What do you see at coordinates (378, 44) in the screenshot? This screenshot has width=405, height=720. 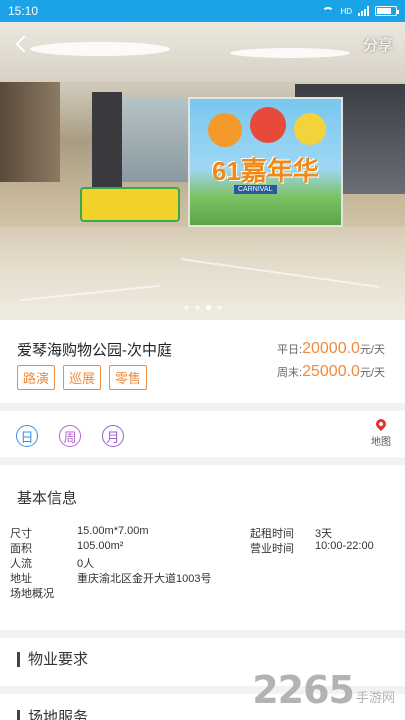 I see `share-button: 分享` at bounding box center [378, 44].